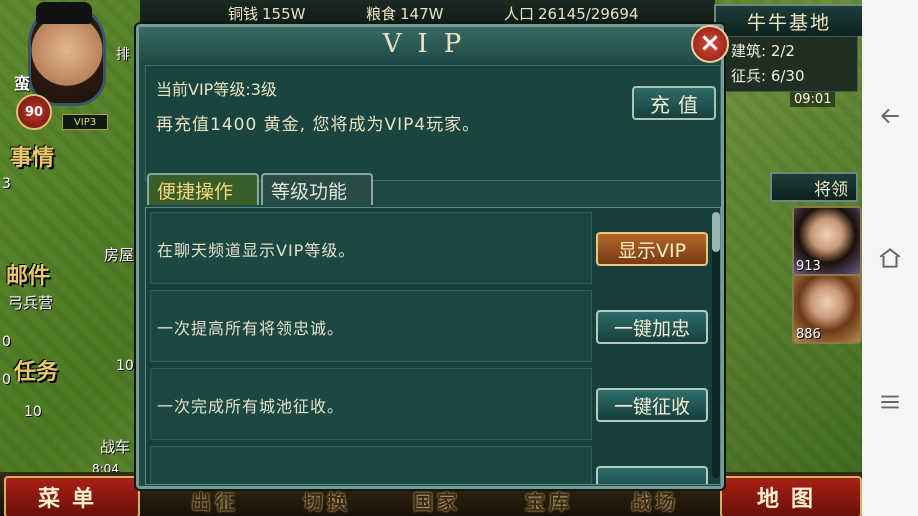 The height and width of the screenshot is (516, 918). What do you see at coordinates (768, 76) in the screenshot?
I see `recruits-stat: 征兵: 6/30` at bounding box center [768, 76].